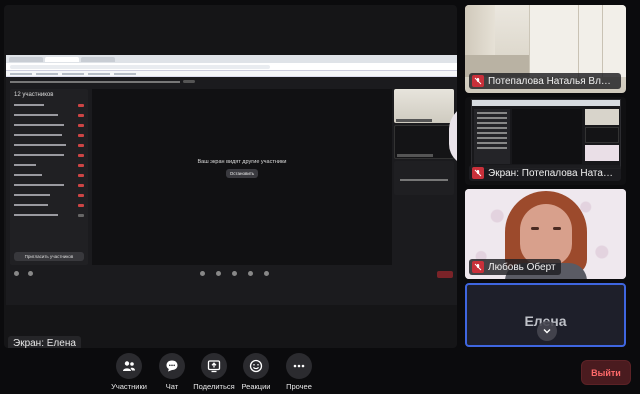 Image resolution: width=640 pixels, height=394 pixels. Describe the element at coordinates (214, 366) in the screenshot. I see `share-screen-icon` at that location.